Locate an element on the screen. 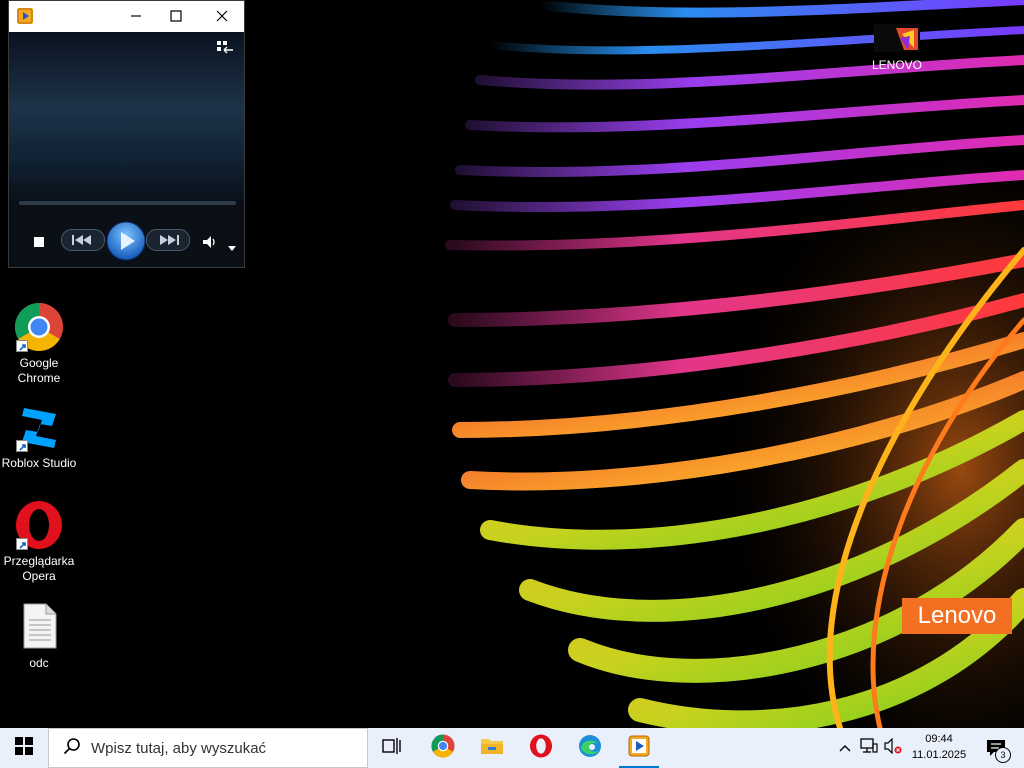 Image resolution: width=1024 pixels, height=768 pixels. taskbar-file-explorer is located at coordinates (492, 748).